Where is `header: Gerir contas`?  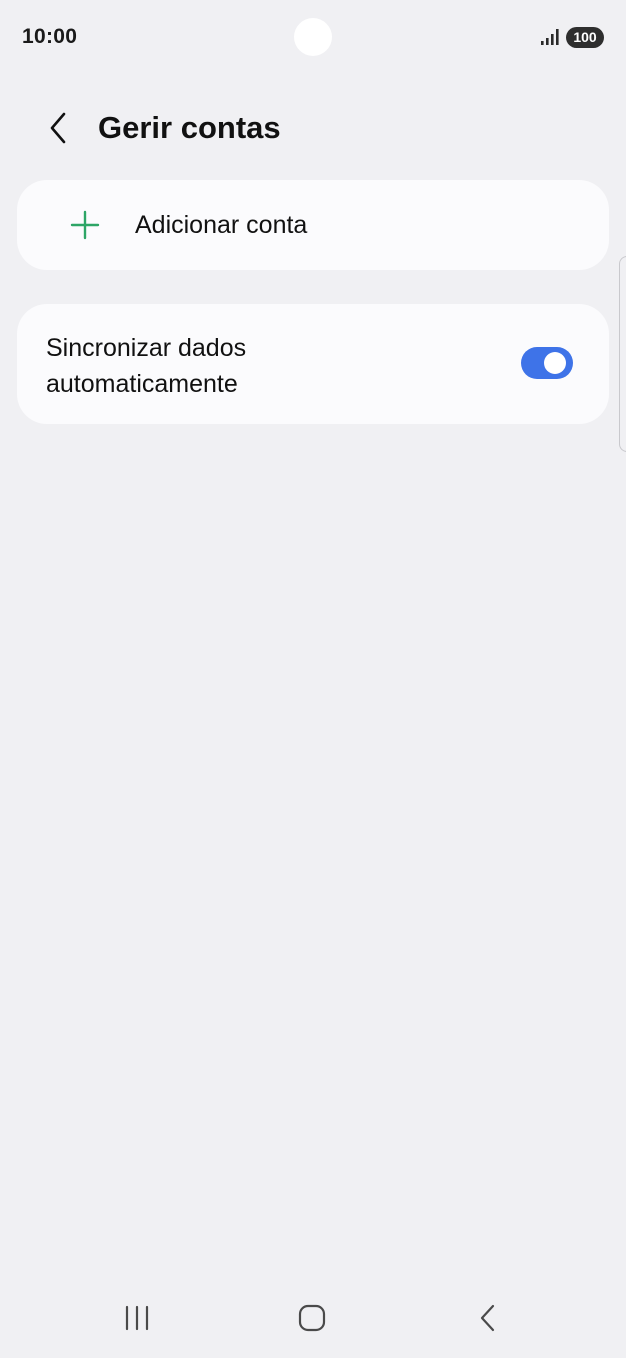 header: Gerir contas is located at coordinates (313, 128).